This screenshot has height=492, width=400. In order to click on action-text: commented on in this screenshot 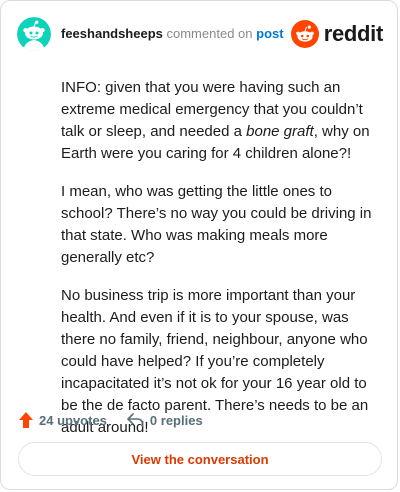, I will do `click(209, 33)`.